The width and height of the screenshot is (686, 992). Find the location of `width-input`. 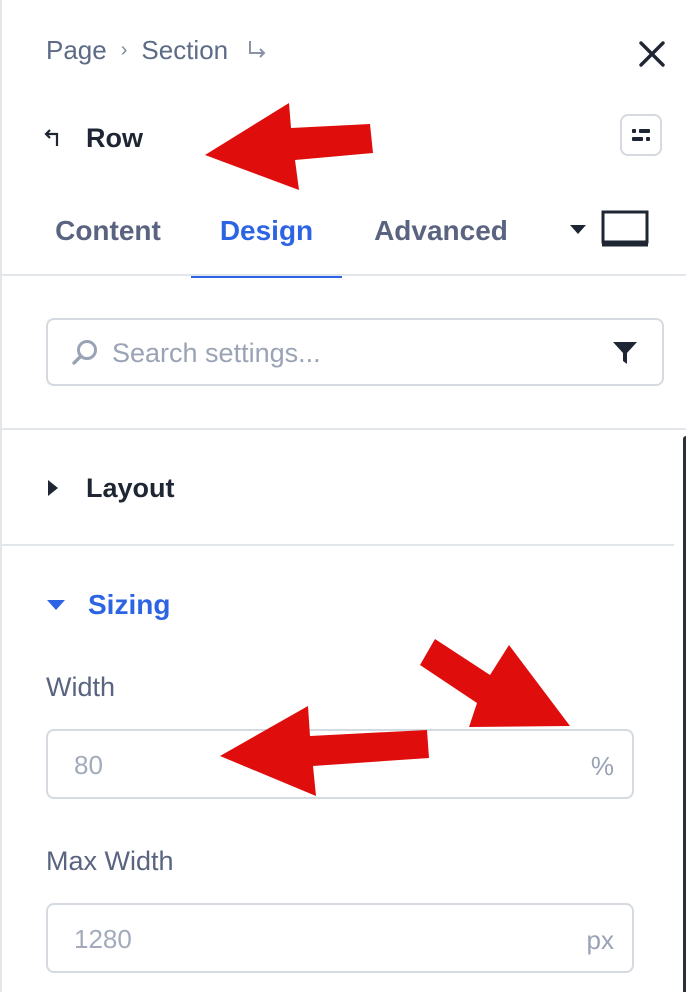

width-input is located at coordinates (314, 765).